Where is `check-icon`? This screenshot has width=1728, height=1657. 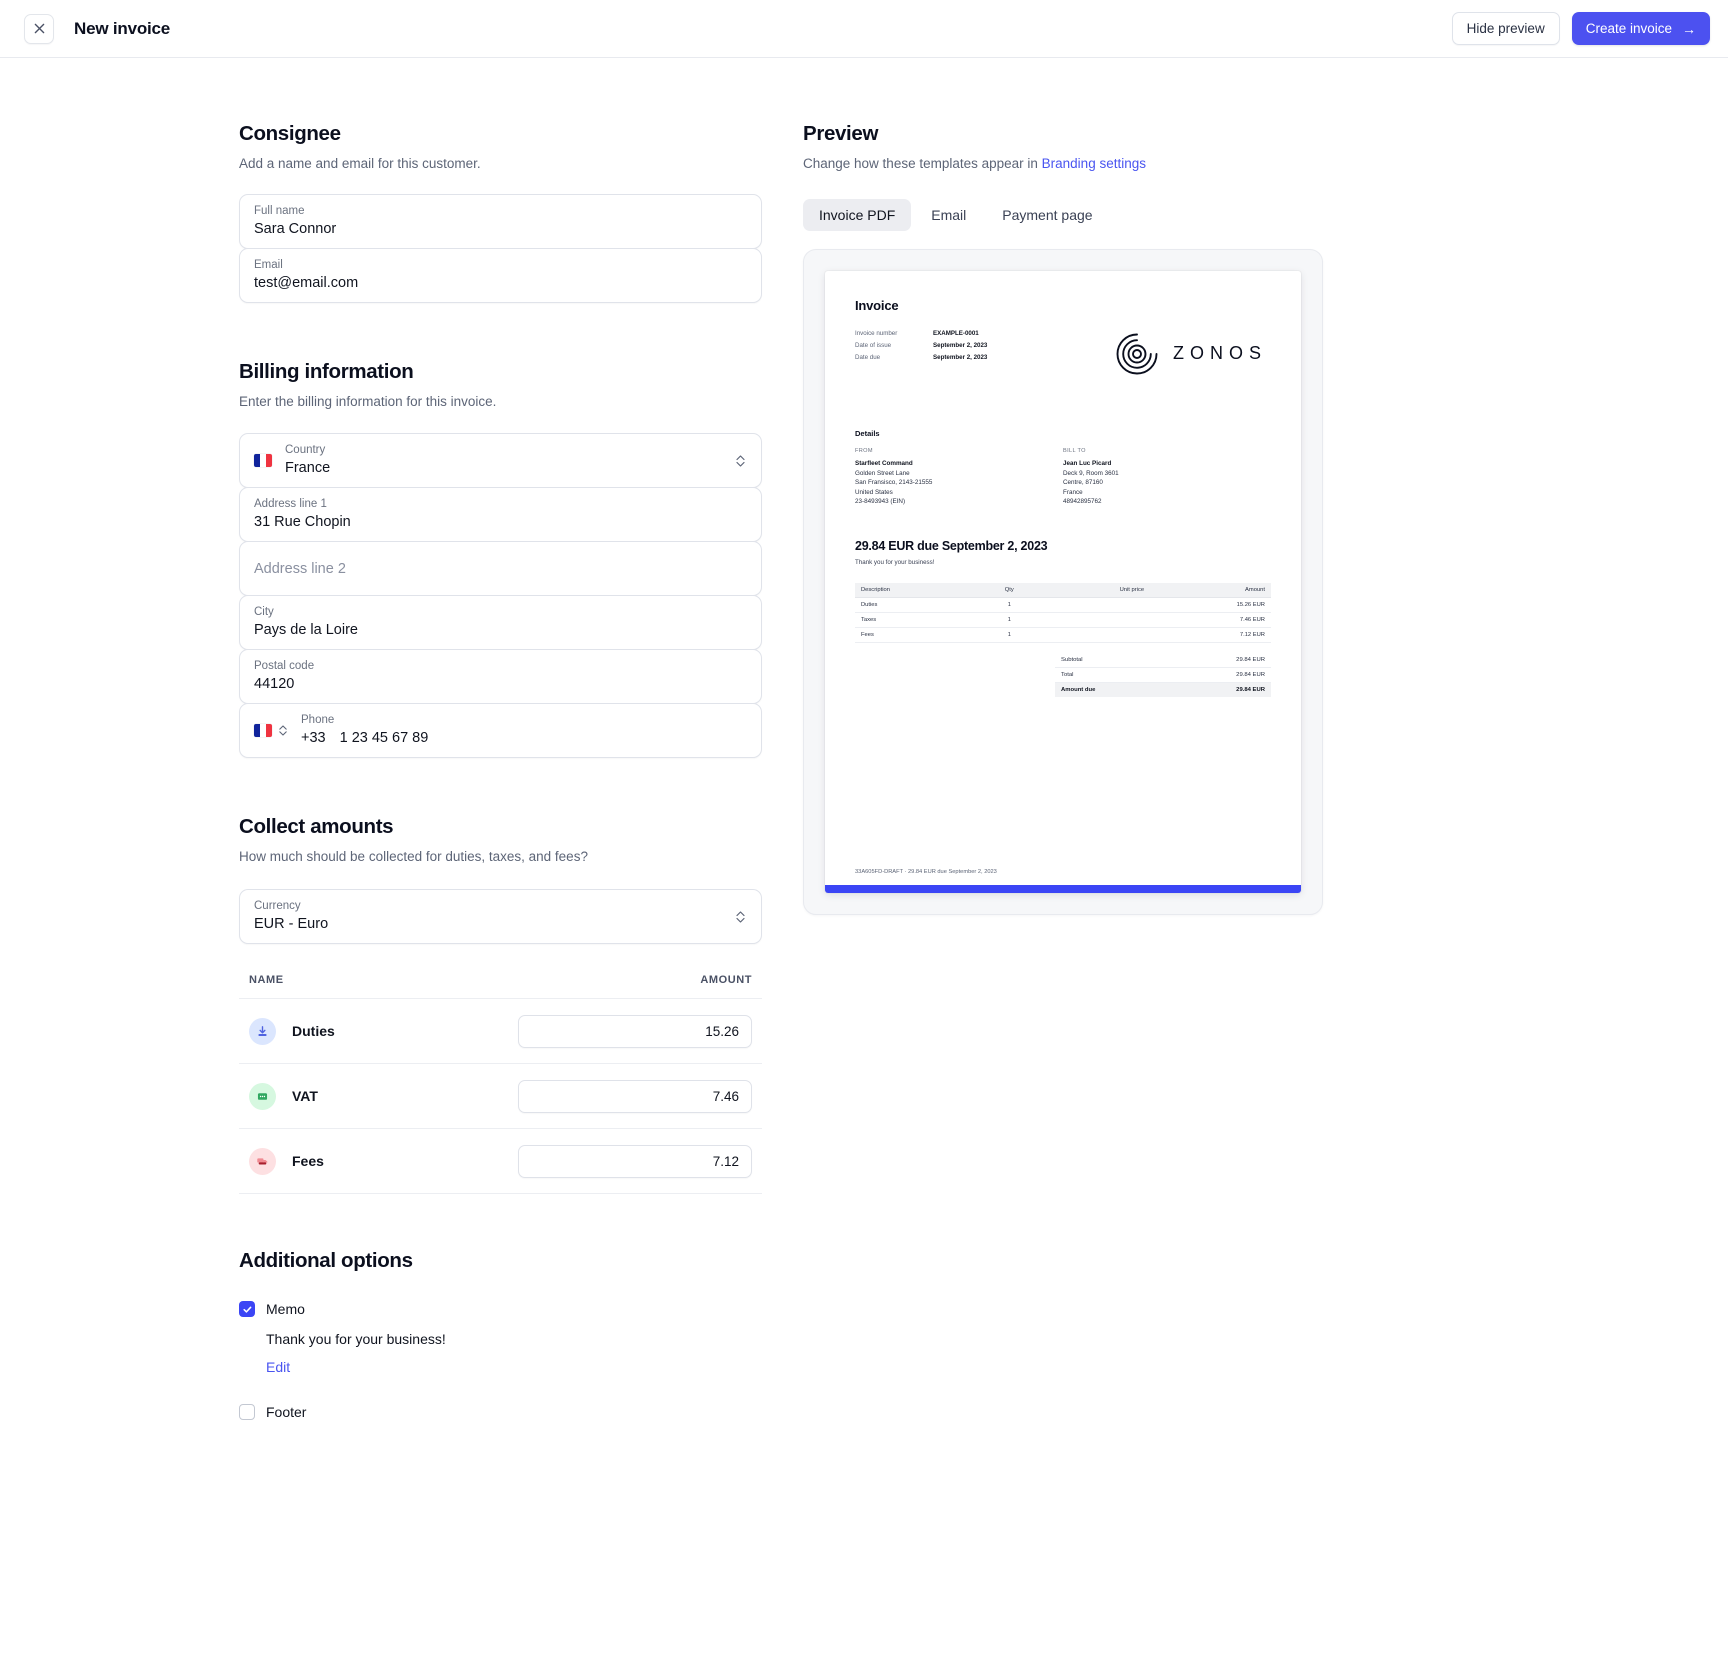 check-icon is located at coordinates (246, 1309).